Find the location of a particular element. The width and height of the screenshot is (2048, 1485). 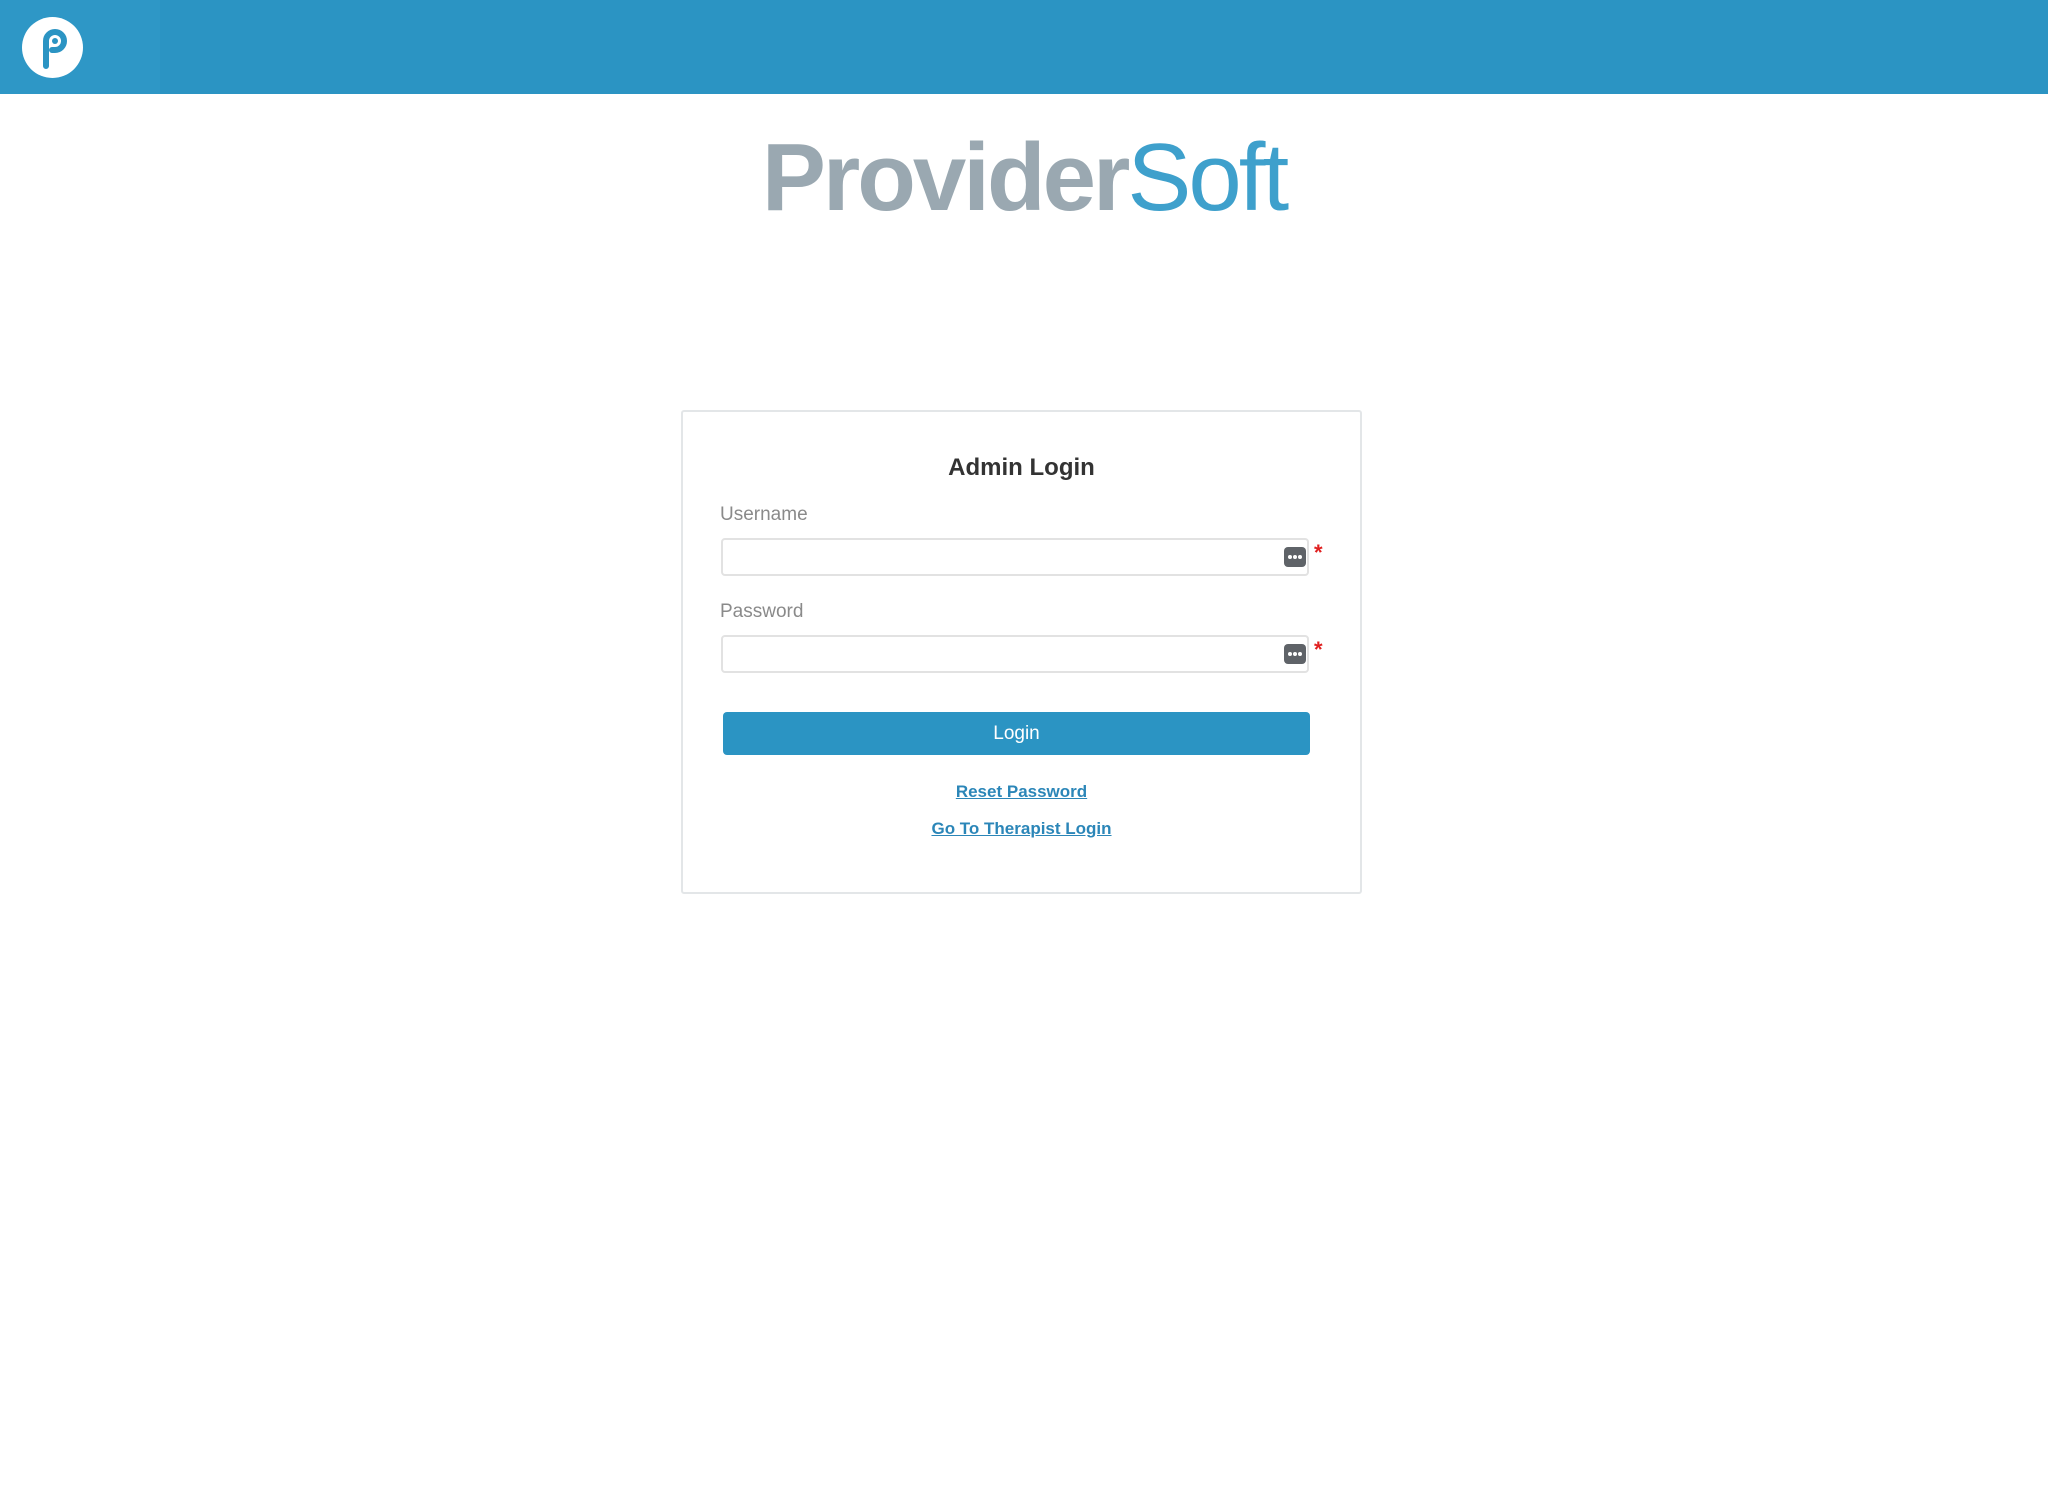

therapist-login-link: Go To Therapist Login is located at coordinates (1021, 829).